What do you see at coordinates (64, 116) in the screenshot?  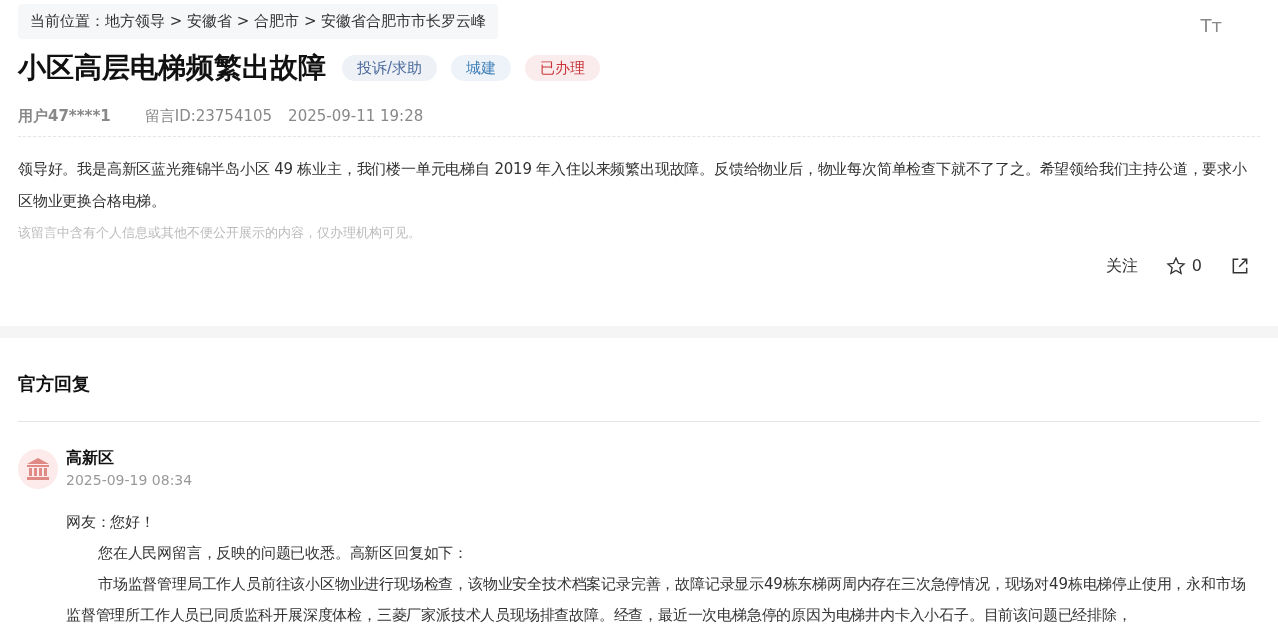 I see `user-name: 用户47****1` at bounding box center [64, 116].